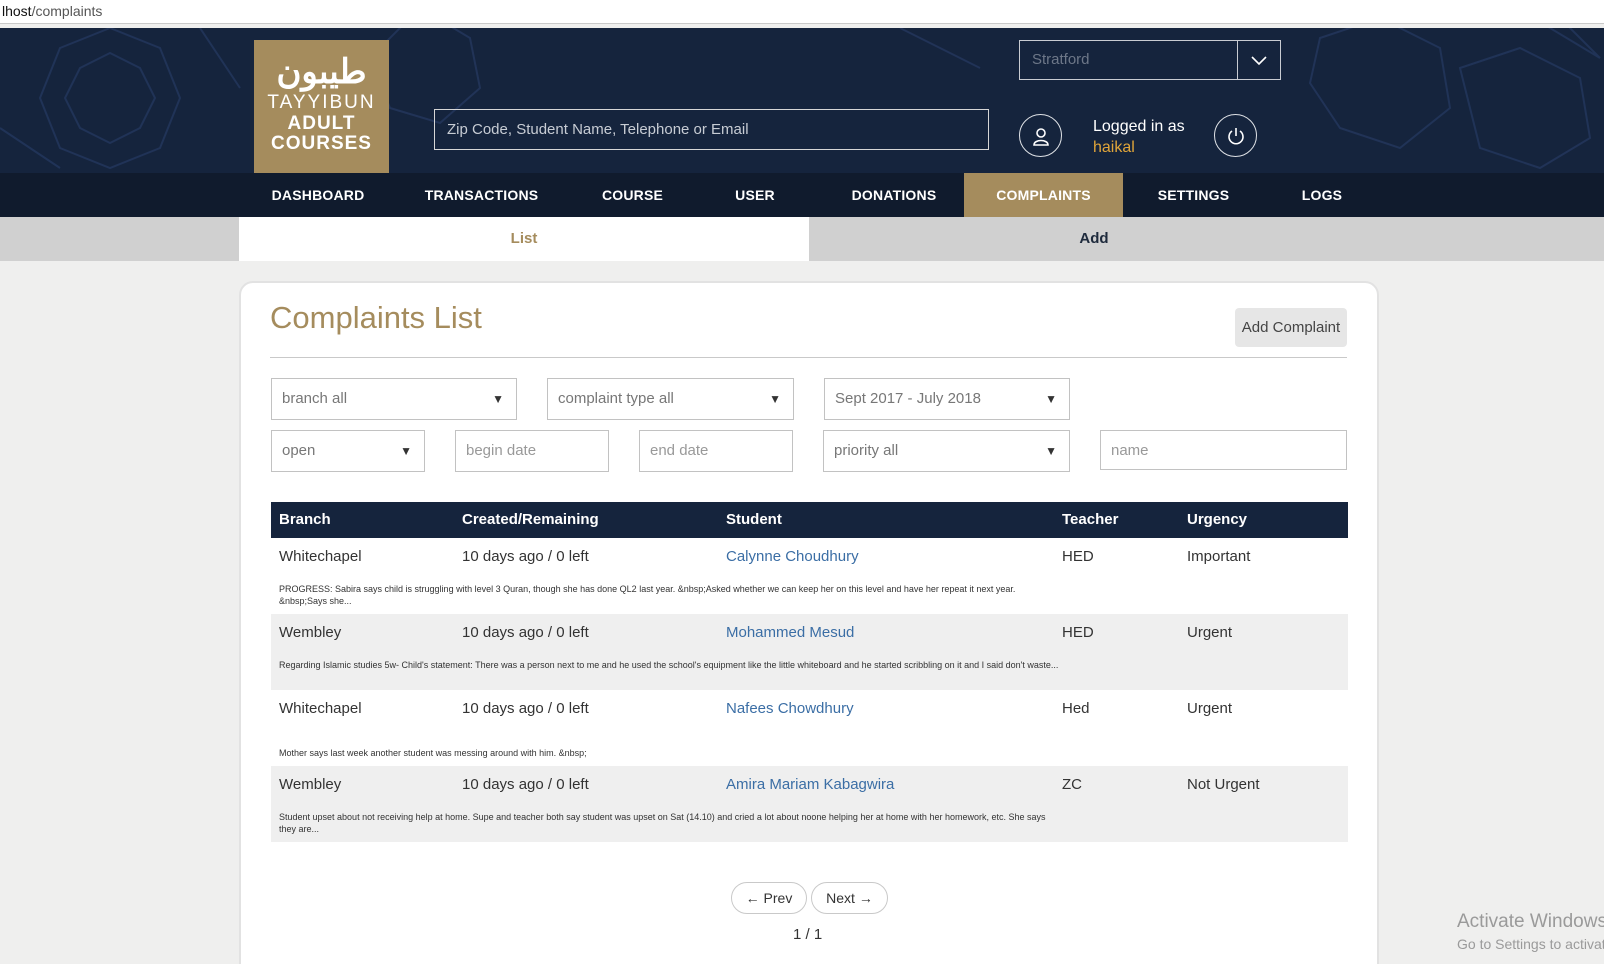 The height and width of the screenshot is (964, 1604). What do you see at coordinates (394, 399) in the screenshot?
I see `branch-filter: branch all ▼` at bounding box center [394, 399].